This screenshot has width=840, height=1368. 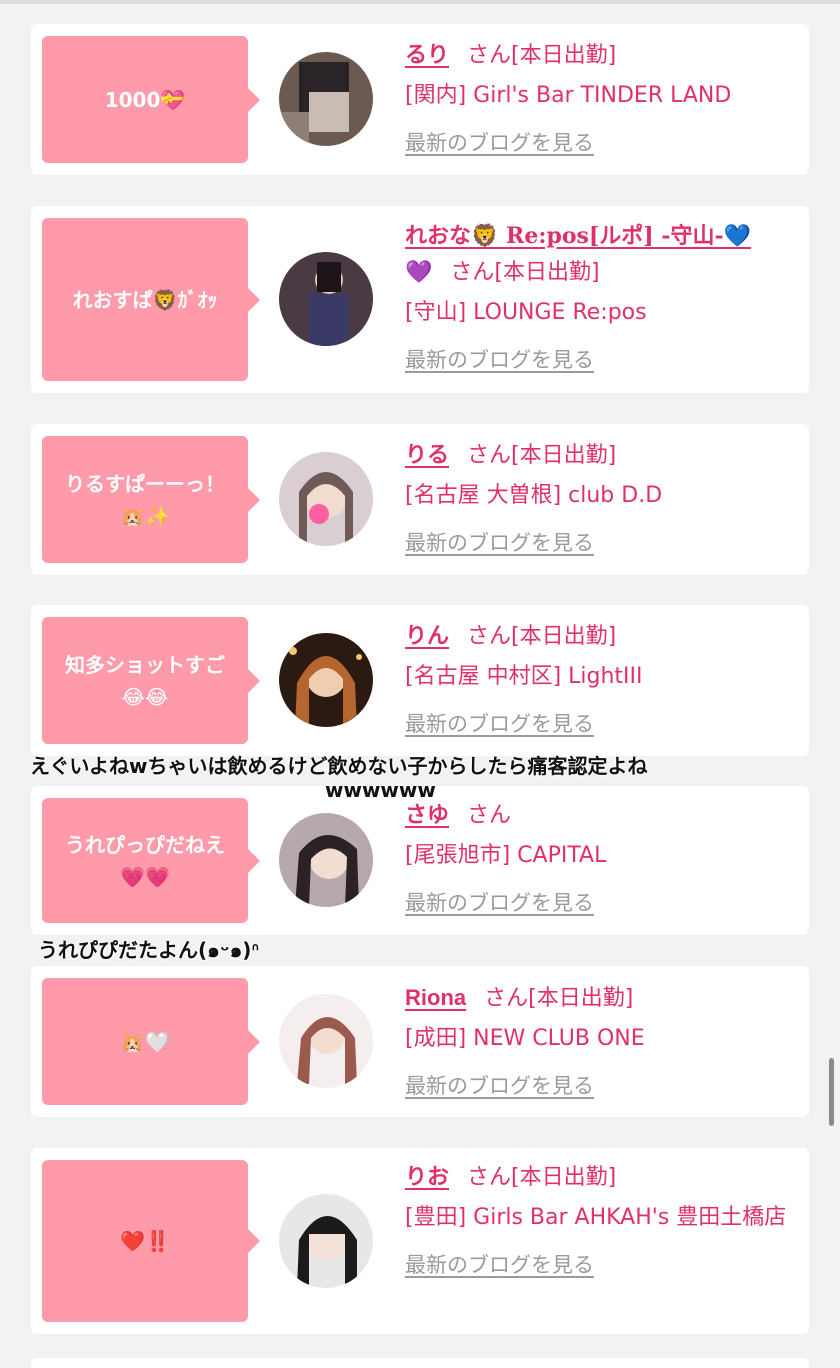 I want to click on shop-name: [尾張旭市] CAPITAL, so click(x=506, y=855).